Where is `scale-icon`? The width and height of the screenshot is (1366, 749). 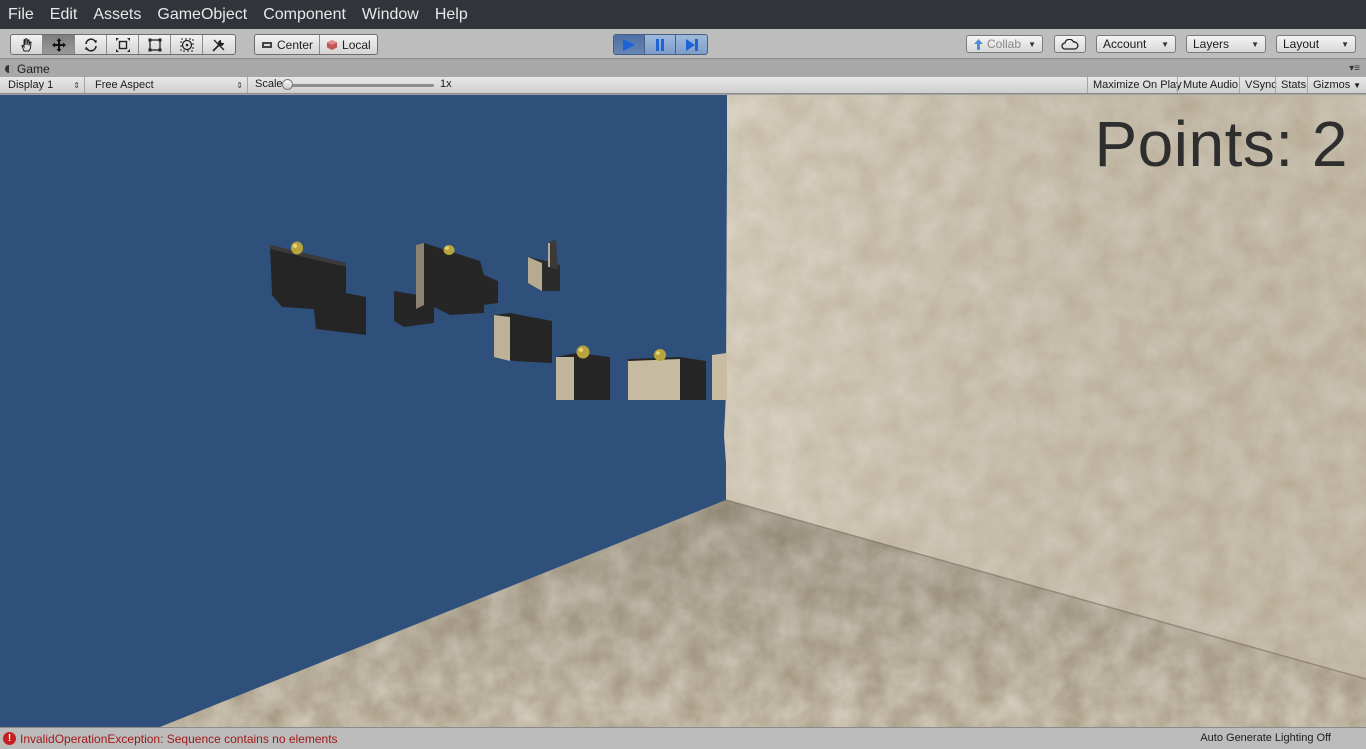
scale-icon is located at coordinates (122, 44).